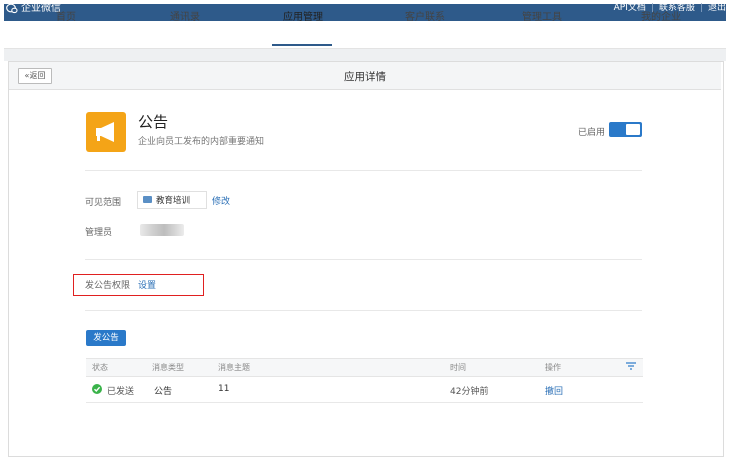  What do you see at coordinates (365, 35) in the screenshot?
I see `main-nav` at bounding box center [365, 35].